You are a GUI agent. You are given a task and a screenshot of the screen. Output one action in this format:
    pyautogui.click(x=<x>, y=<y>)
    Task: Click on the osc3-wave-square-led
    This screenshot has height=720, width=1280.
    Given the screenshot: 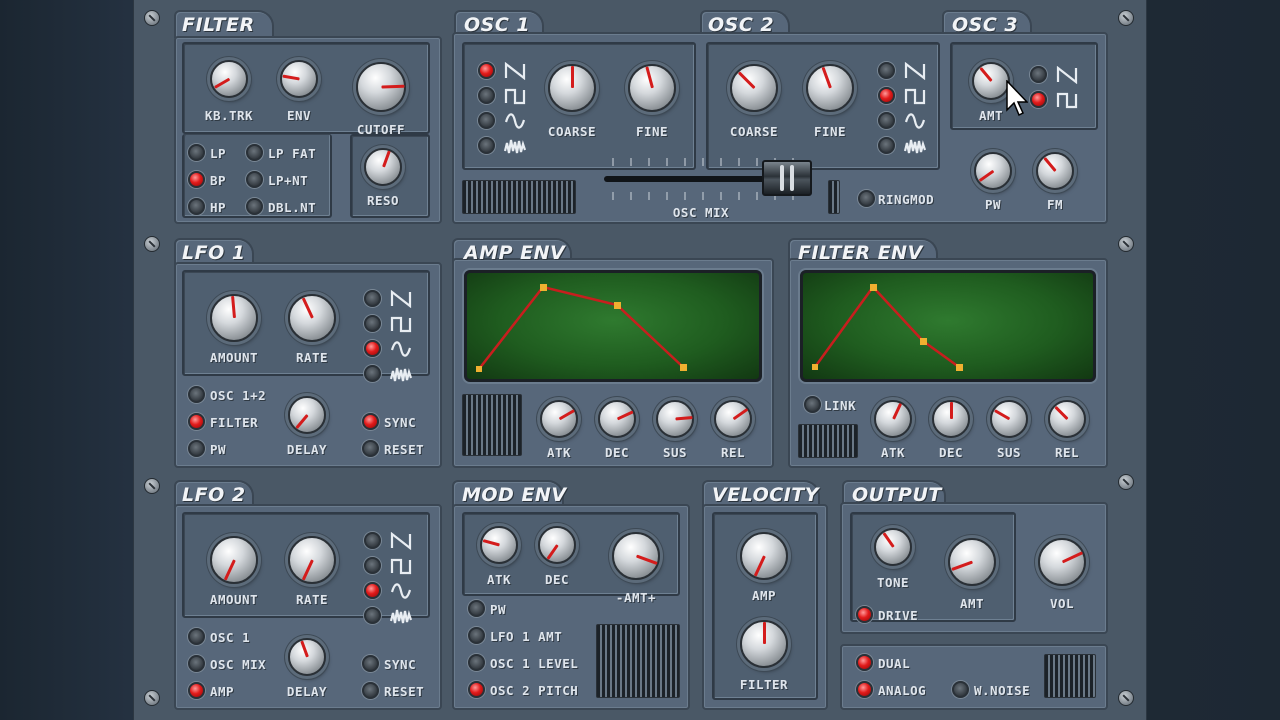 What is the action you would take?
    pyautogui.click(x=1038, y=99)
    